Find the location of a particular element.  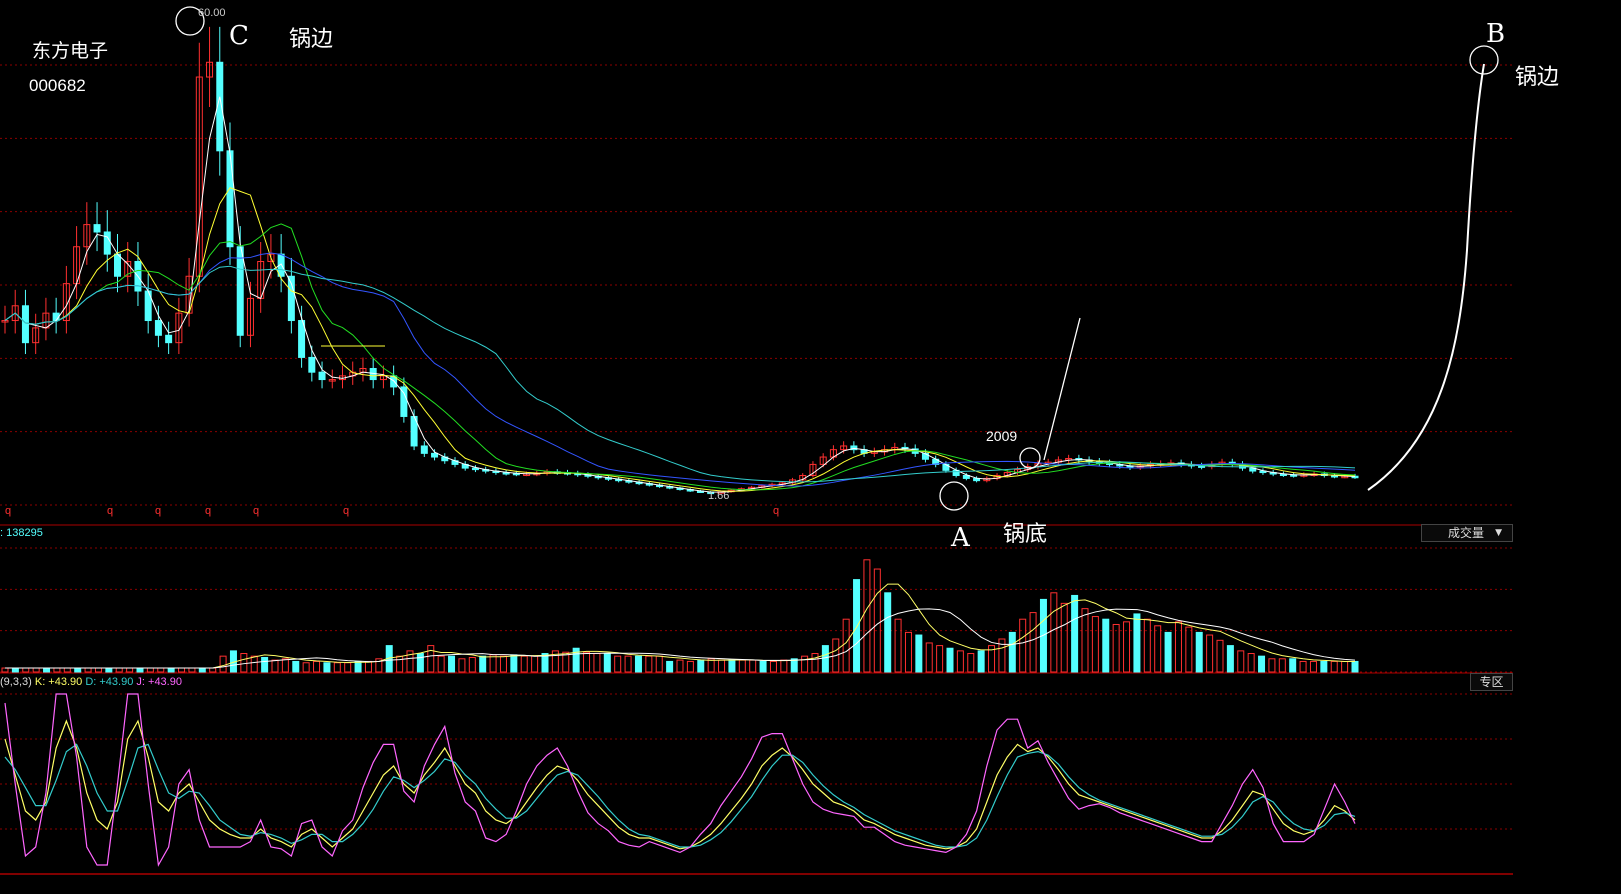

kdj-d-line is located at coordinates (680, 795).